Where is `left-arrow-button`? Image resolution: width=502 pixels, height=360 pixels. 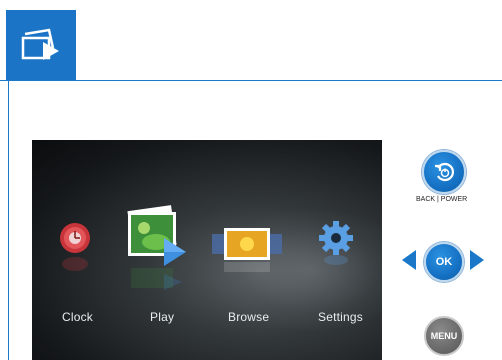 left-arrow-button is located at coordinates (409, 260).